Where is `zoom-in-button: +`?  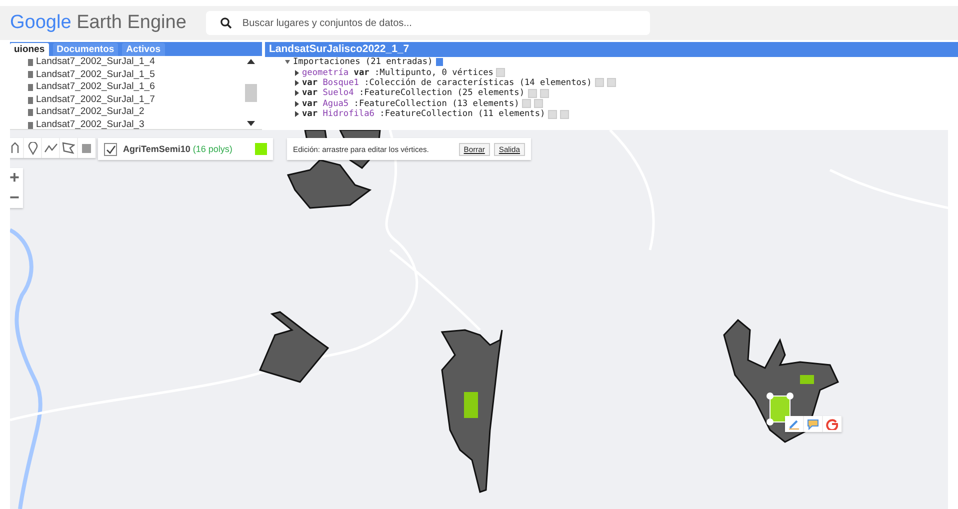
zoom-in-button: + is located at coordinates (16, 178).